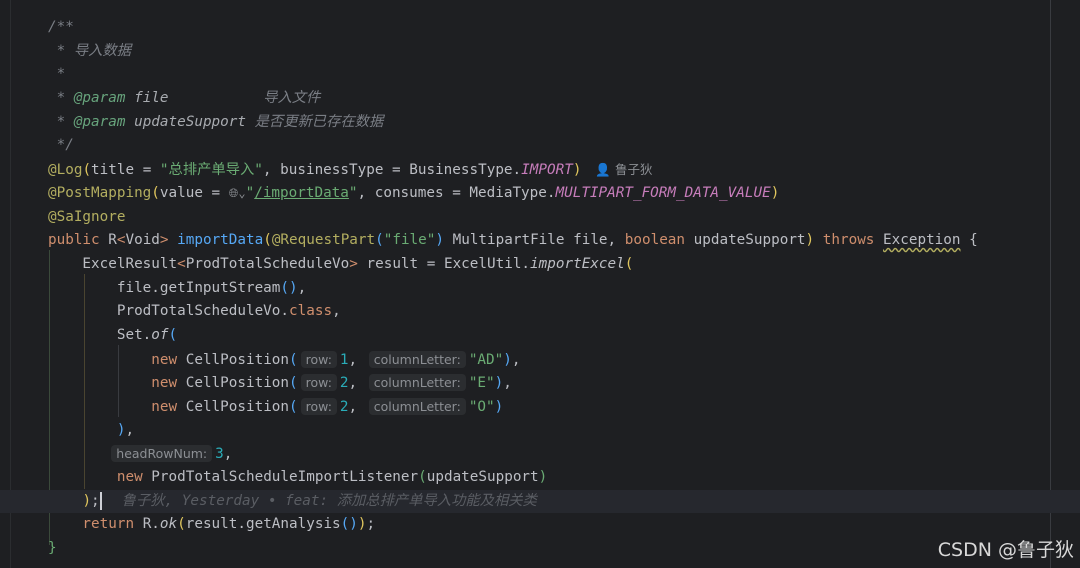 This screenshot has height=568, width=1080. I want to click on code-token: file, so click(147, 98).